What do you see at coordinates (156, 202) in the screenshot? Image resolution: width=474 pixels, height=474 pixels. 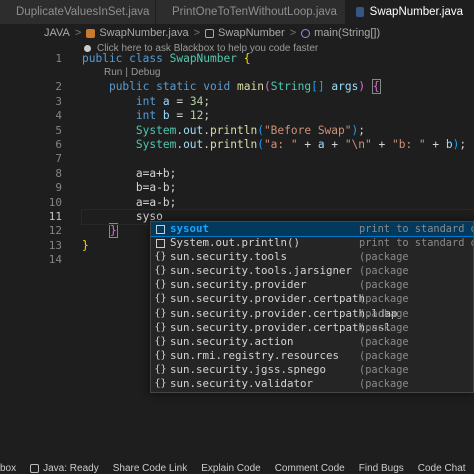 I see `code-line: a=a-b;` at bounding box center [156, 202].